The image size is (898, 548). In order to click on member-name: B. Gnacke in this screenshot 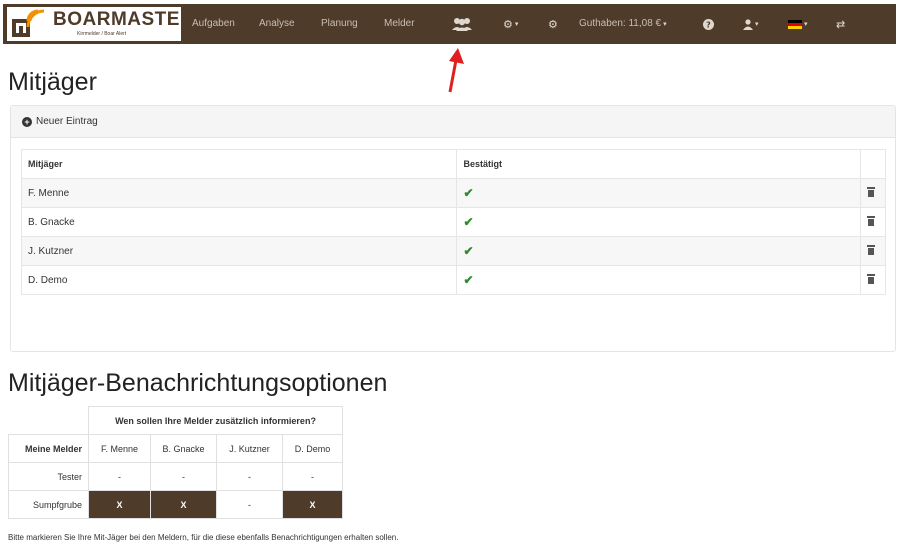, I will do `click(239, 222)`.